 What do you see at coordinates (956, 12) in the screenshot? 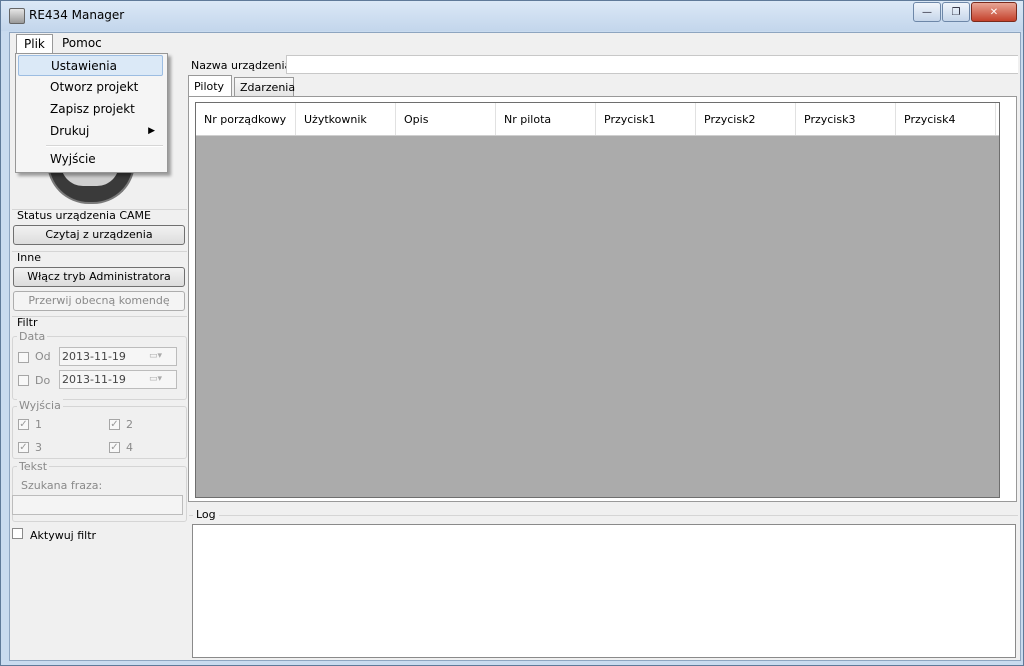
I see `maximize-button: ❐` at bounding box center [956, 12].